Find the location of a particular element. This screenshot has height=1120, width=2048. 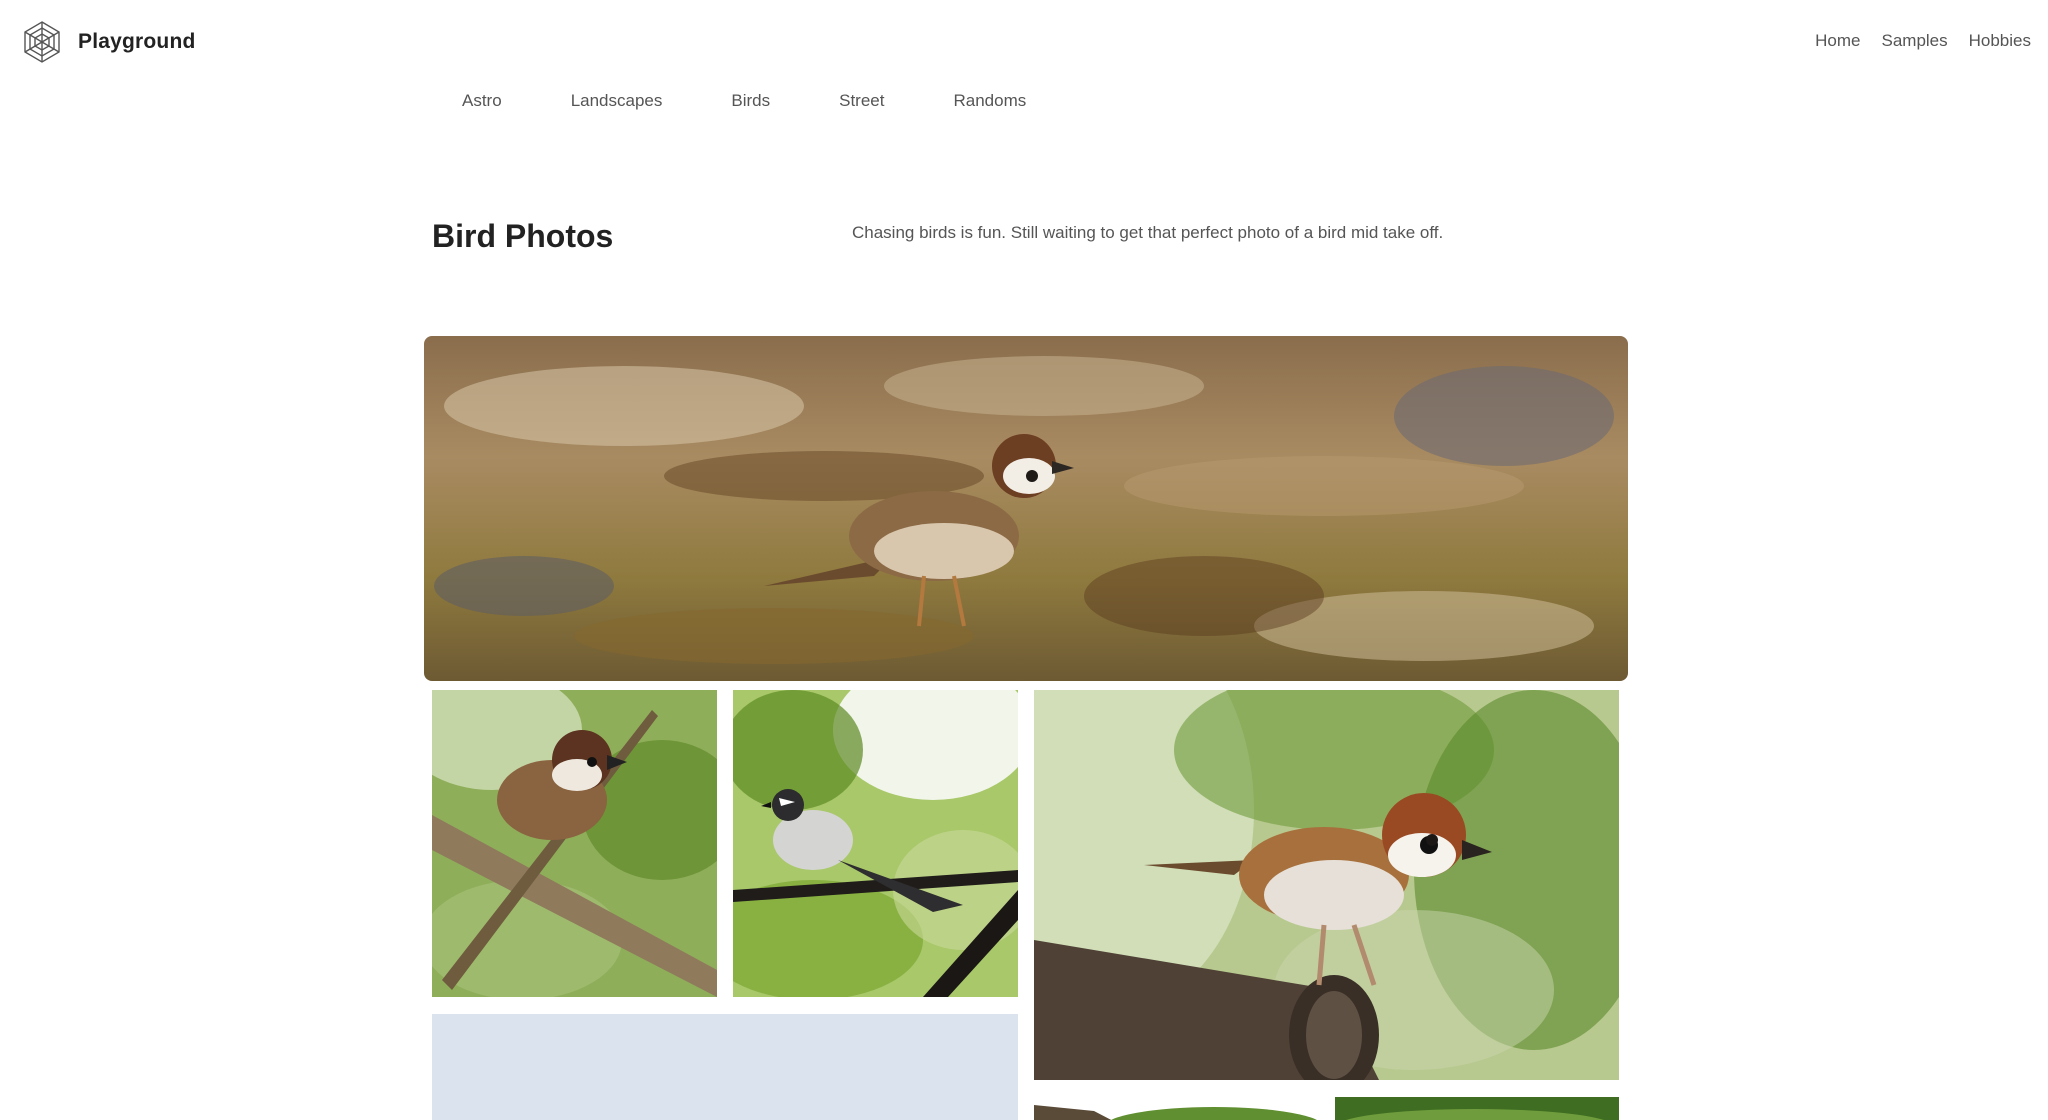

category-link-landscapes: Landscapes is located at coordinates (617, 101).